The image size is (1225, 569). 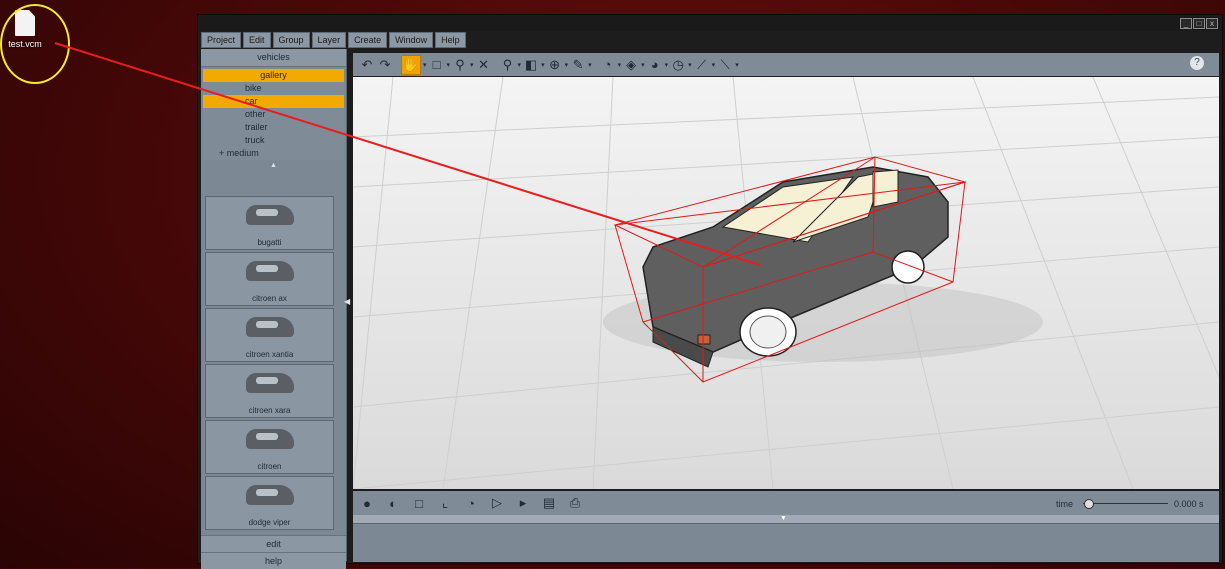 What do you see at coordinates (450, 40) in the screenshot?
I see `menu-help: Help` at bounding box center [450, 40].